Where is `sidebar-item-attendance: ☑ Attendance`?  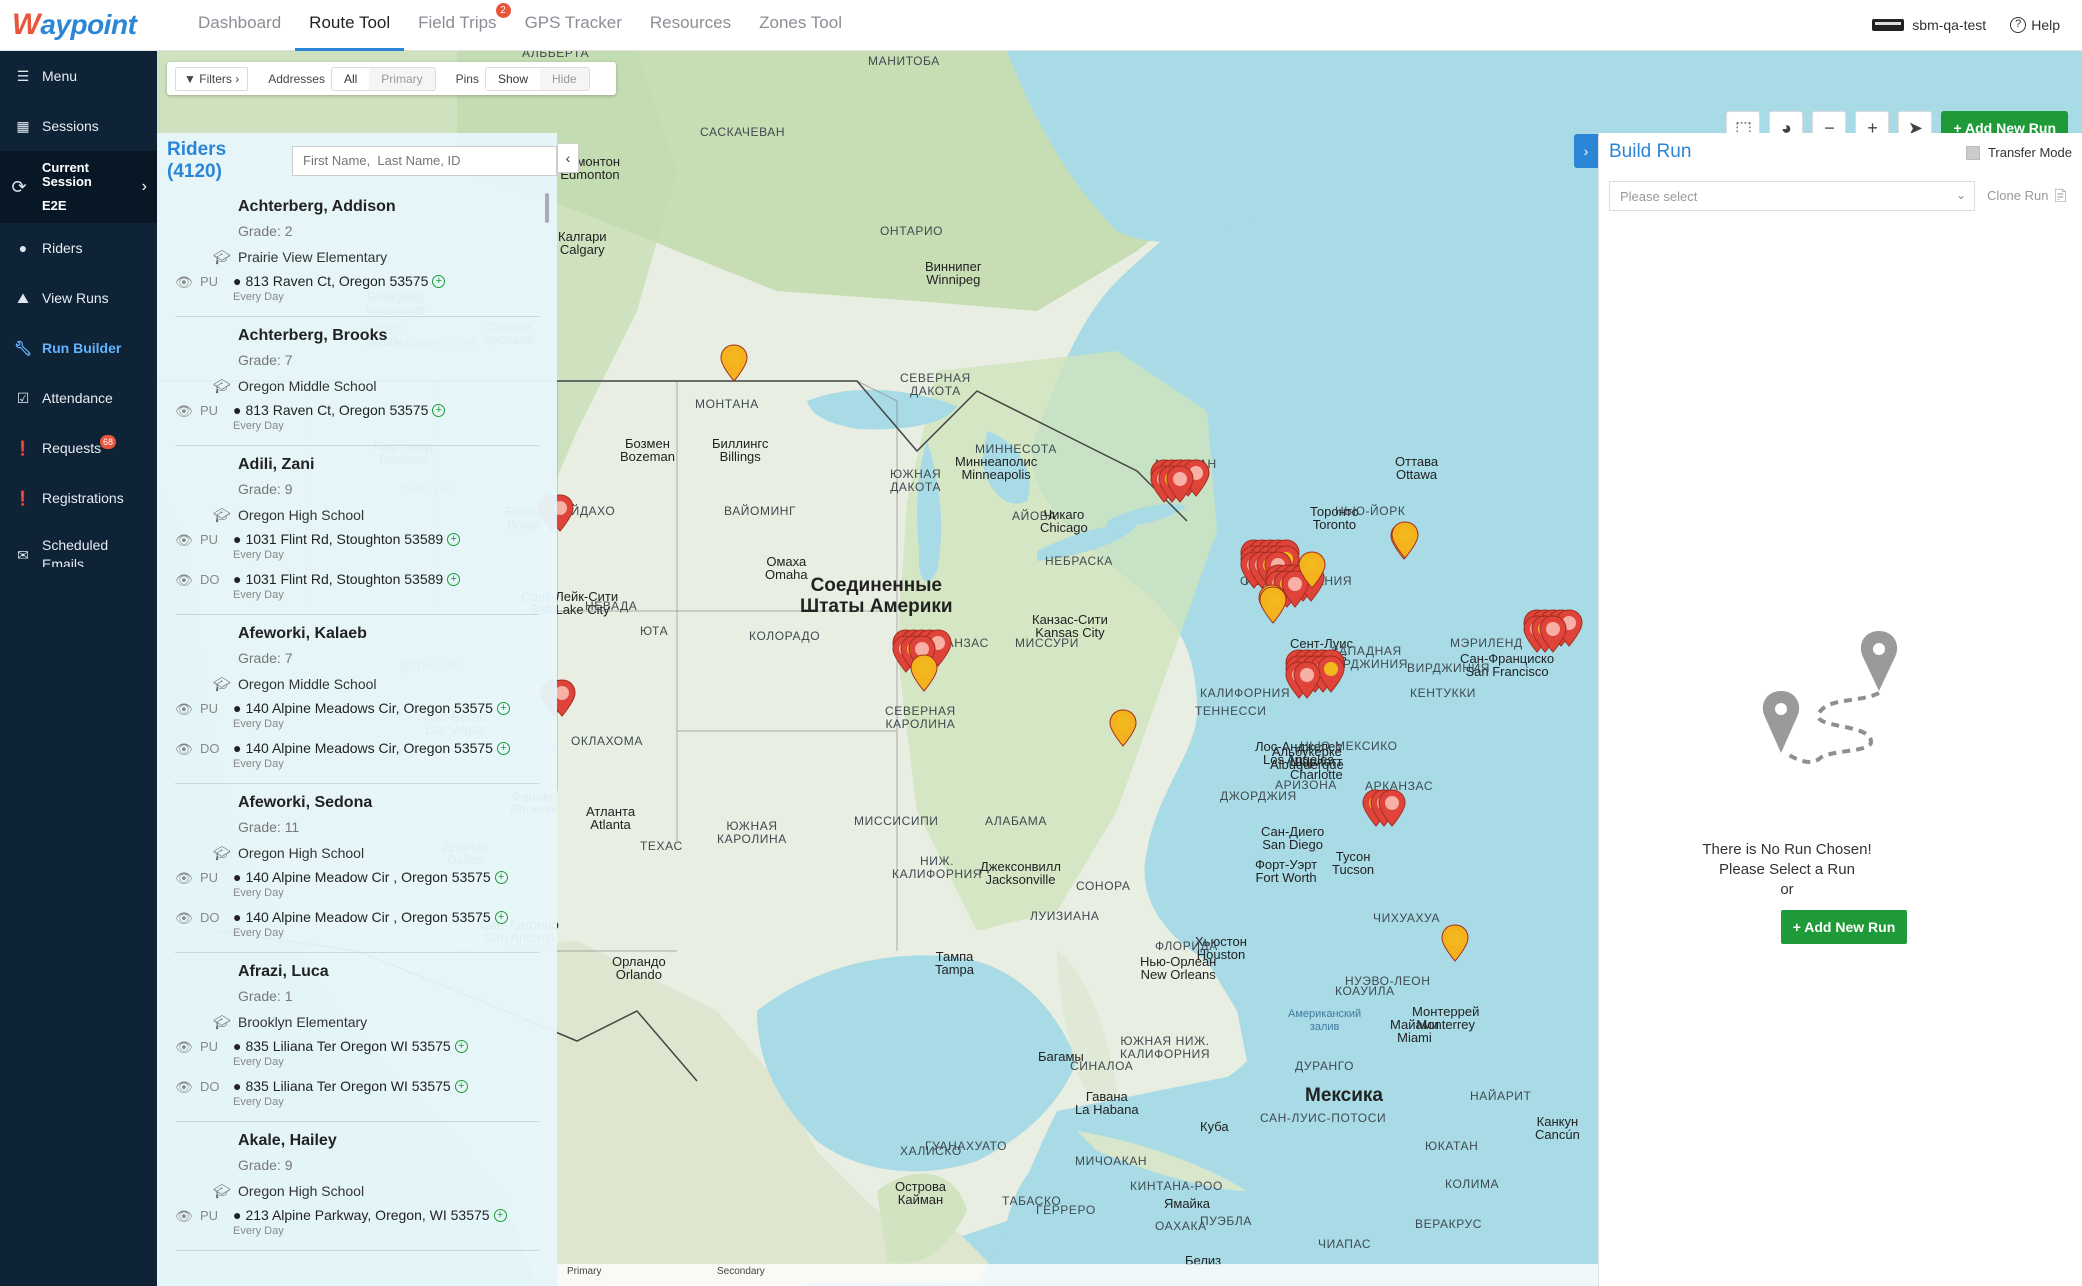
sidebar-item-attendance: ☑ Attendance is located at coordinates (78, 398).